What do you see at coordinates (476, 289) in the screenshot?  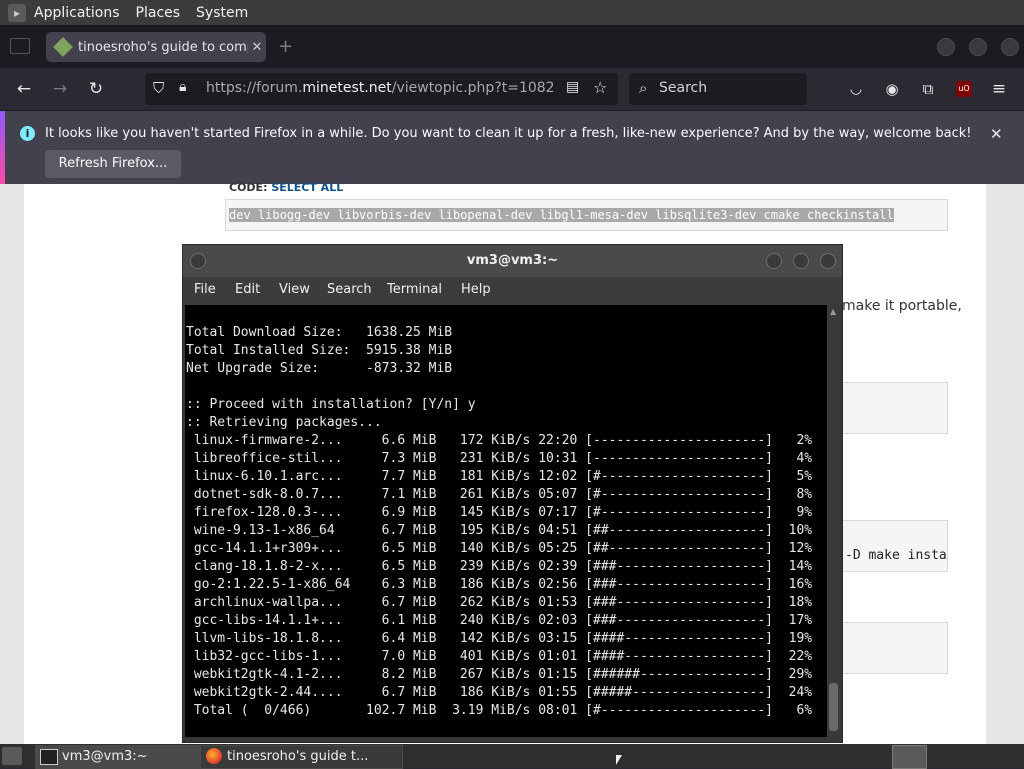 I see `menu-help: Help` at bounding box center [476, 289].